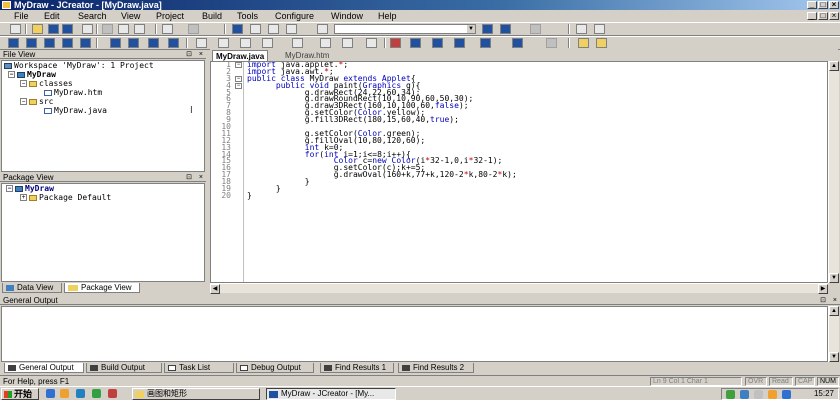 The height and width of the screenshot is (400, 840). I want to click on cascade-icon, so click(115, 43).